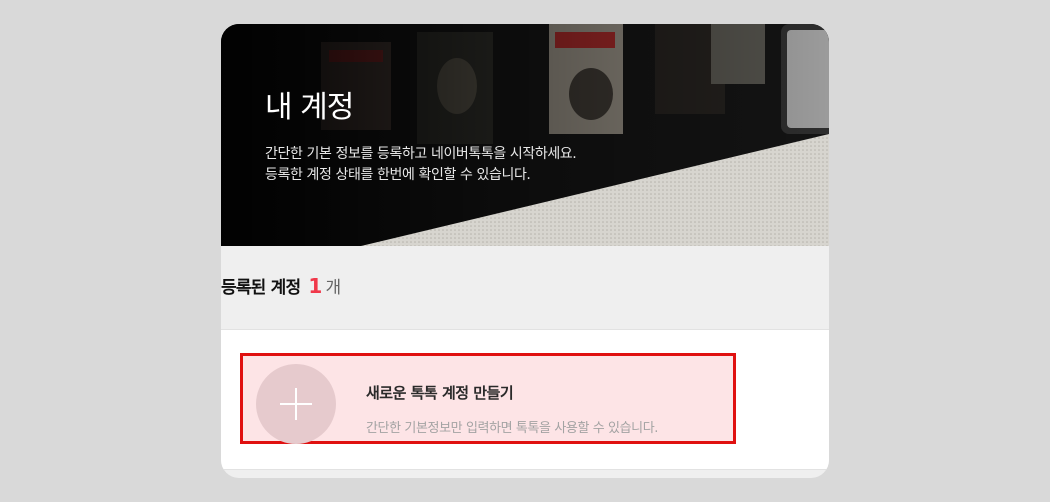  I want to click on description-line-1: 간단한 기본 정보를 등록하고 네이버톡톡을 시작하세요., so click(421, 154).